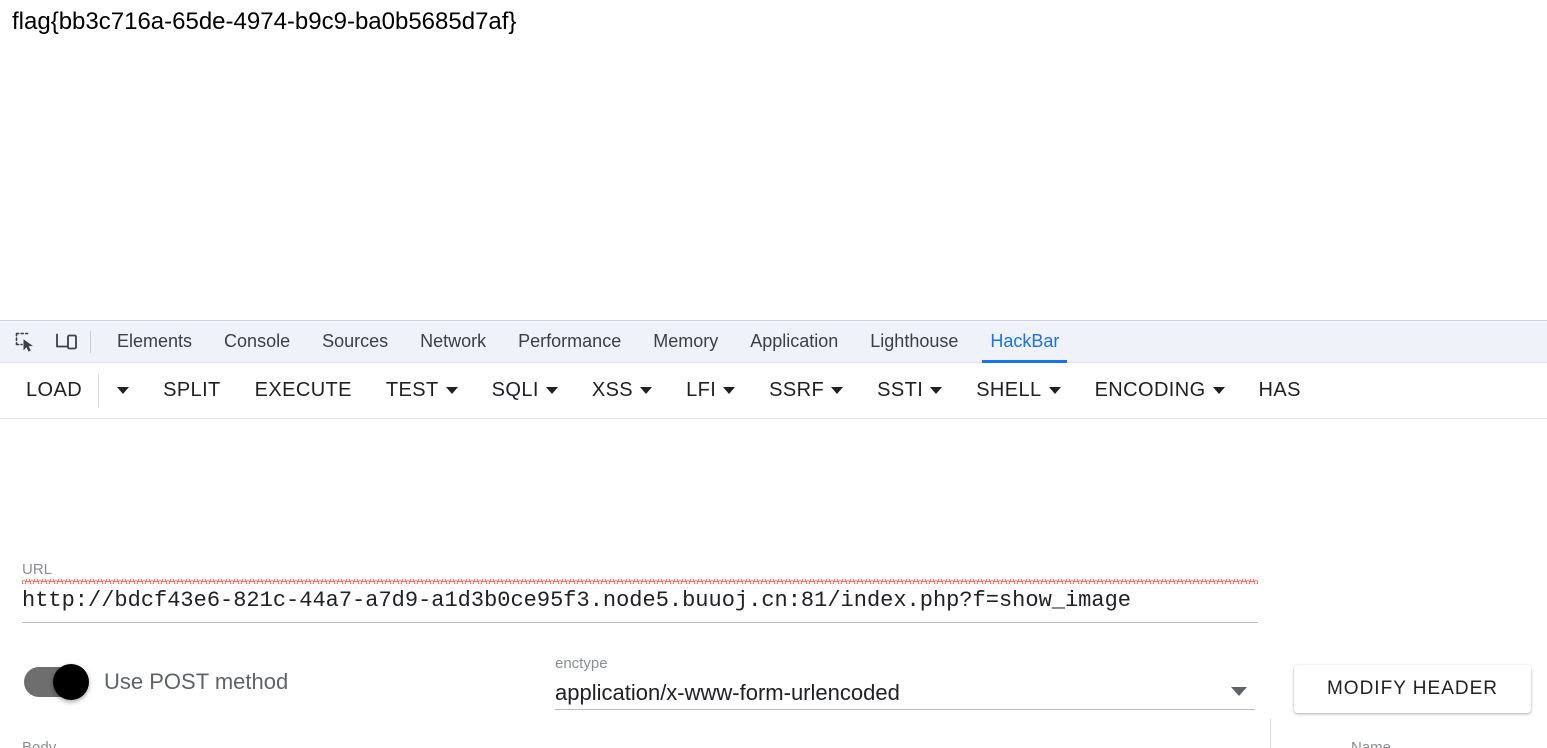 Image resolution: width=1547 pixels, height=748 pixels. I want to click on tab-application: Application, so click(794, 342).